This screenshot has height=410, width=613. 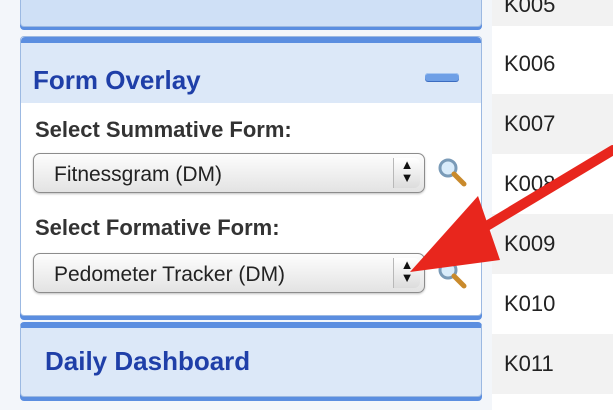 I want to click on summative-form-select: Fitnessgram (DM) ▲ ▼, so click(x=229, y=173).